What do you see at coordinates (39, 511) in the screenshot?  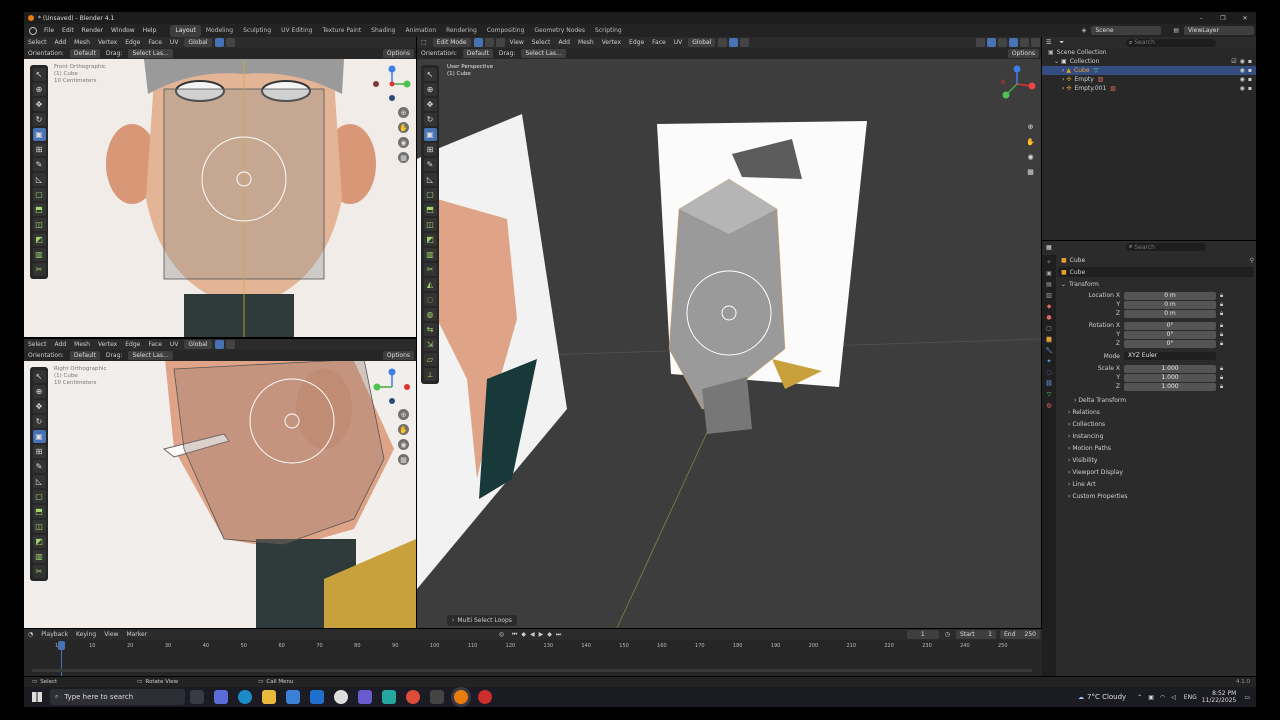 I see `right-tool-extrude: ⬒` at bounding box center [39, 511].